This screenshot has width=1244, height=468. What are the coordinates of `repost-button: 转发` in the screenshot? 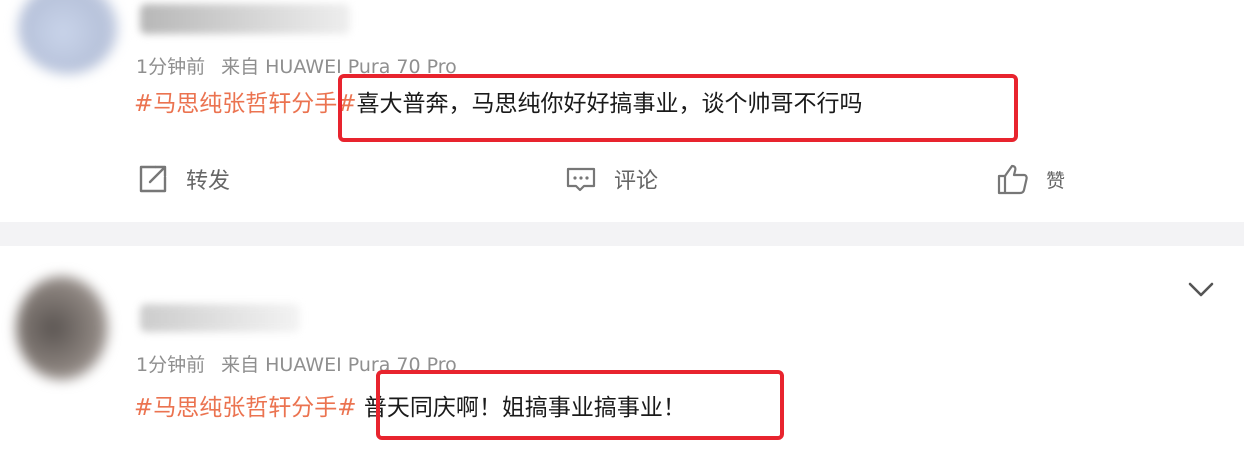 It's located at (183, 179).